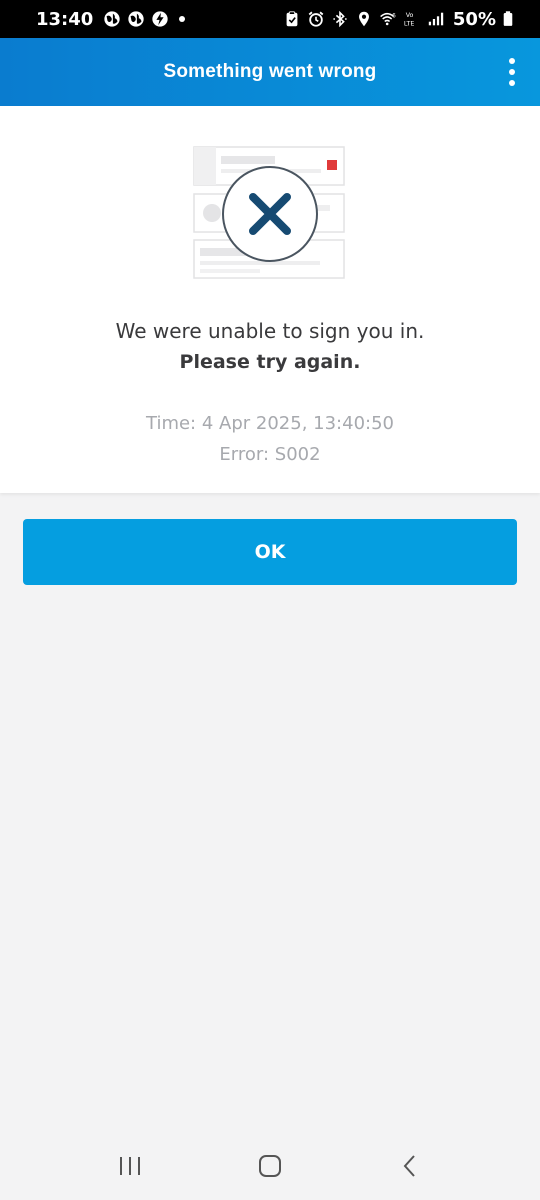 Image resolution: width=540 pixels, height=1200 pixels. I want to click on error-value: S002, so click(297, 454).